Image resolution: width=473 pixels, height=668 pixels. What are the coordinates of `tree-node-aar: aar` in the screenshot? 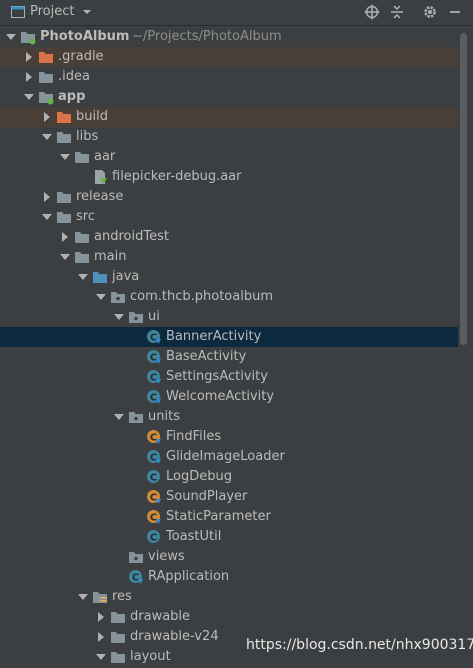 It's located at (229, 157).